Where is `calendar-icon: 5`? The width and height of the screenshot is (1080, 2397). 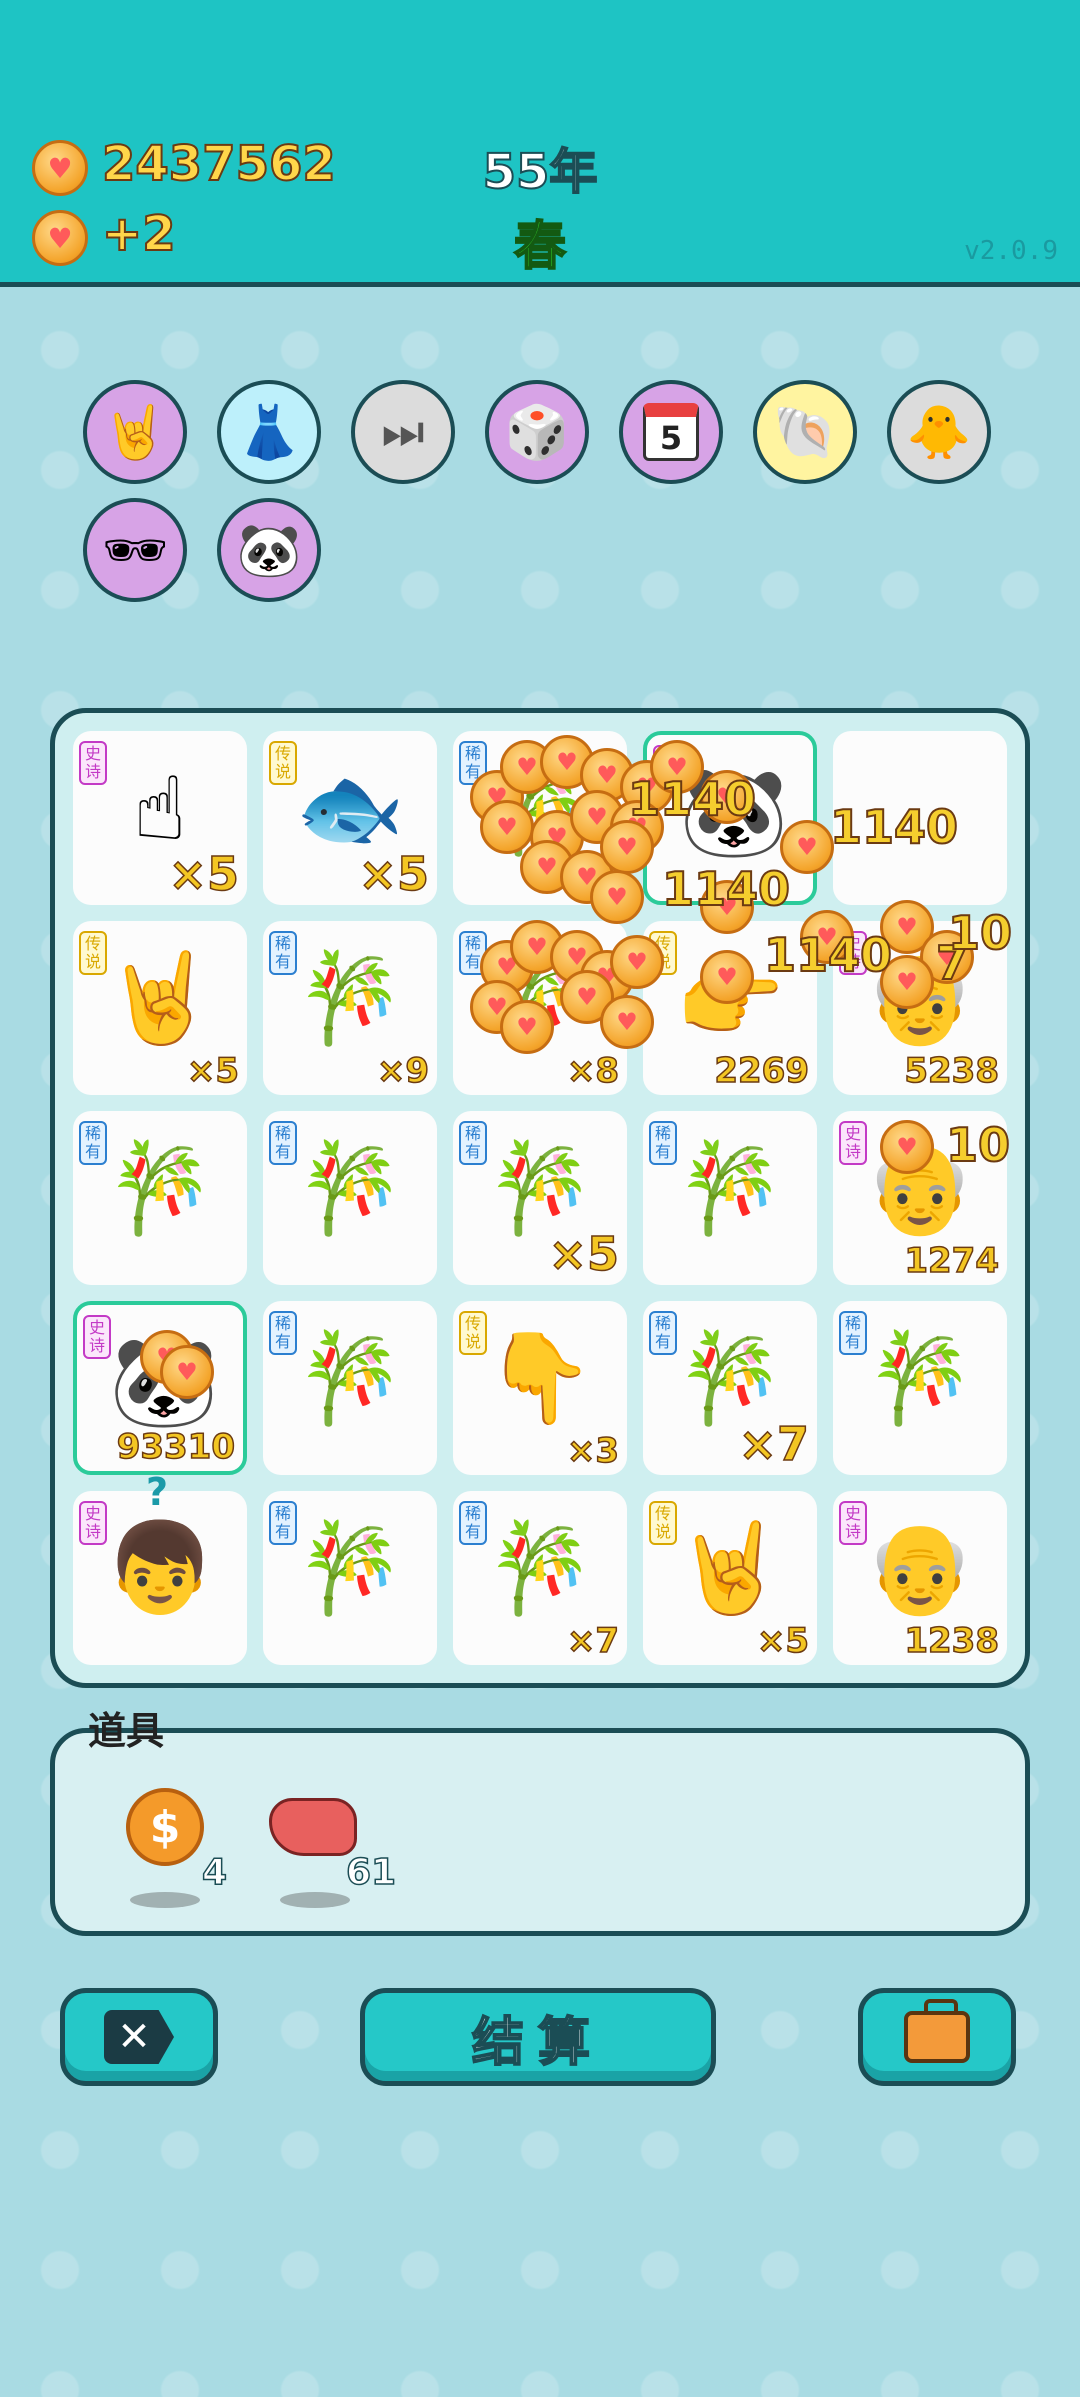
calendar-icon: 5 is located at coordinates (671, 432).